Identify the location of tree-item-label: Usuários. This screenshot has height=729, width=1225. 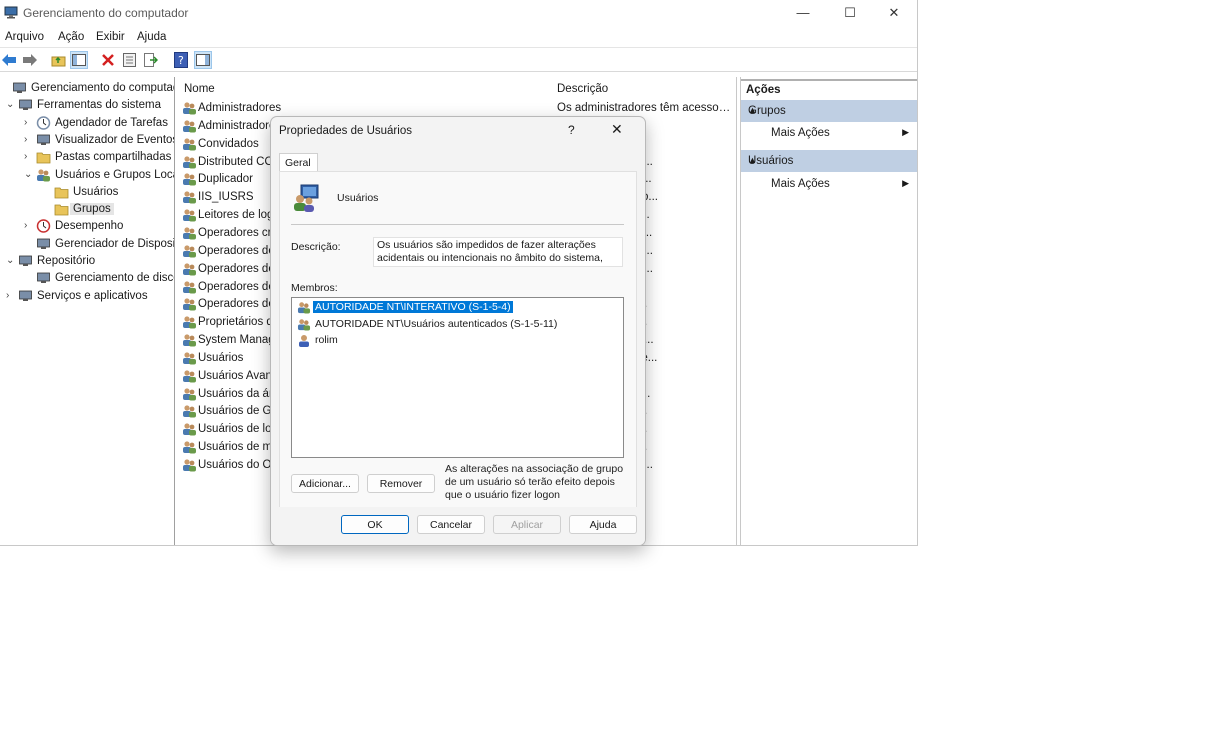
(96, 191).